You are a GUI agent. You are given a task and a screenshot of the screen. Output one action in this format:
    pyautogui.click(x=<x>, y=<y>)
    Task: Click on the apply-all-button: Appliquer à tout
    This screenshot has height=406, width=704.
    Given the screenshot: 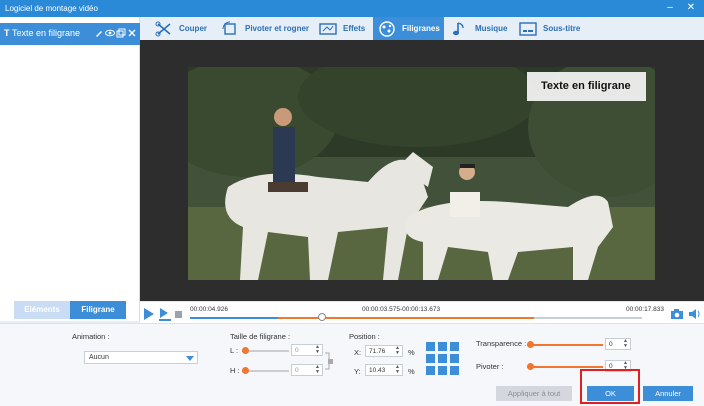 What is the action you would take?
    pyautogui.click(x=534, y=393)
    